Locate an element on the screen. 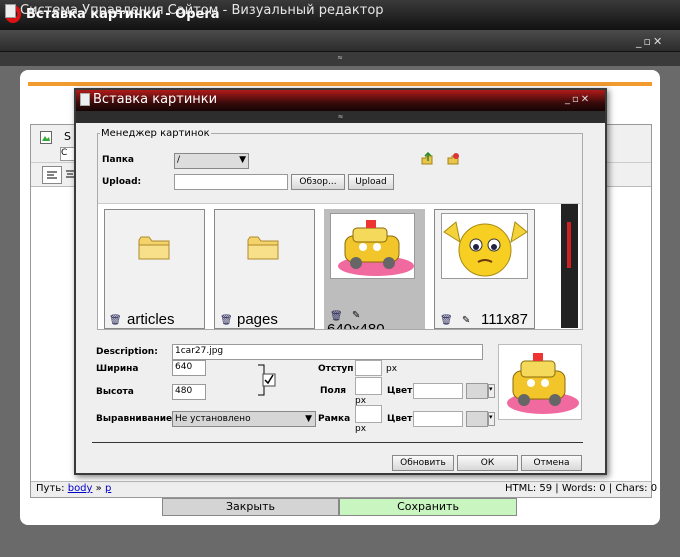 This screenshot has height=557, width=680. margins-input is located at coordinates (368, 386).